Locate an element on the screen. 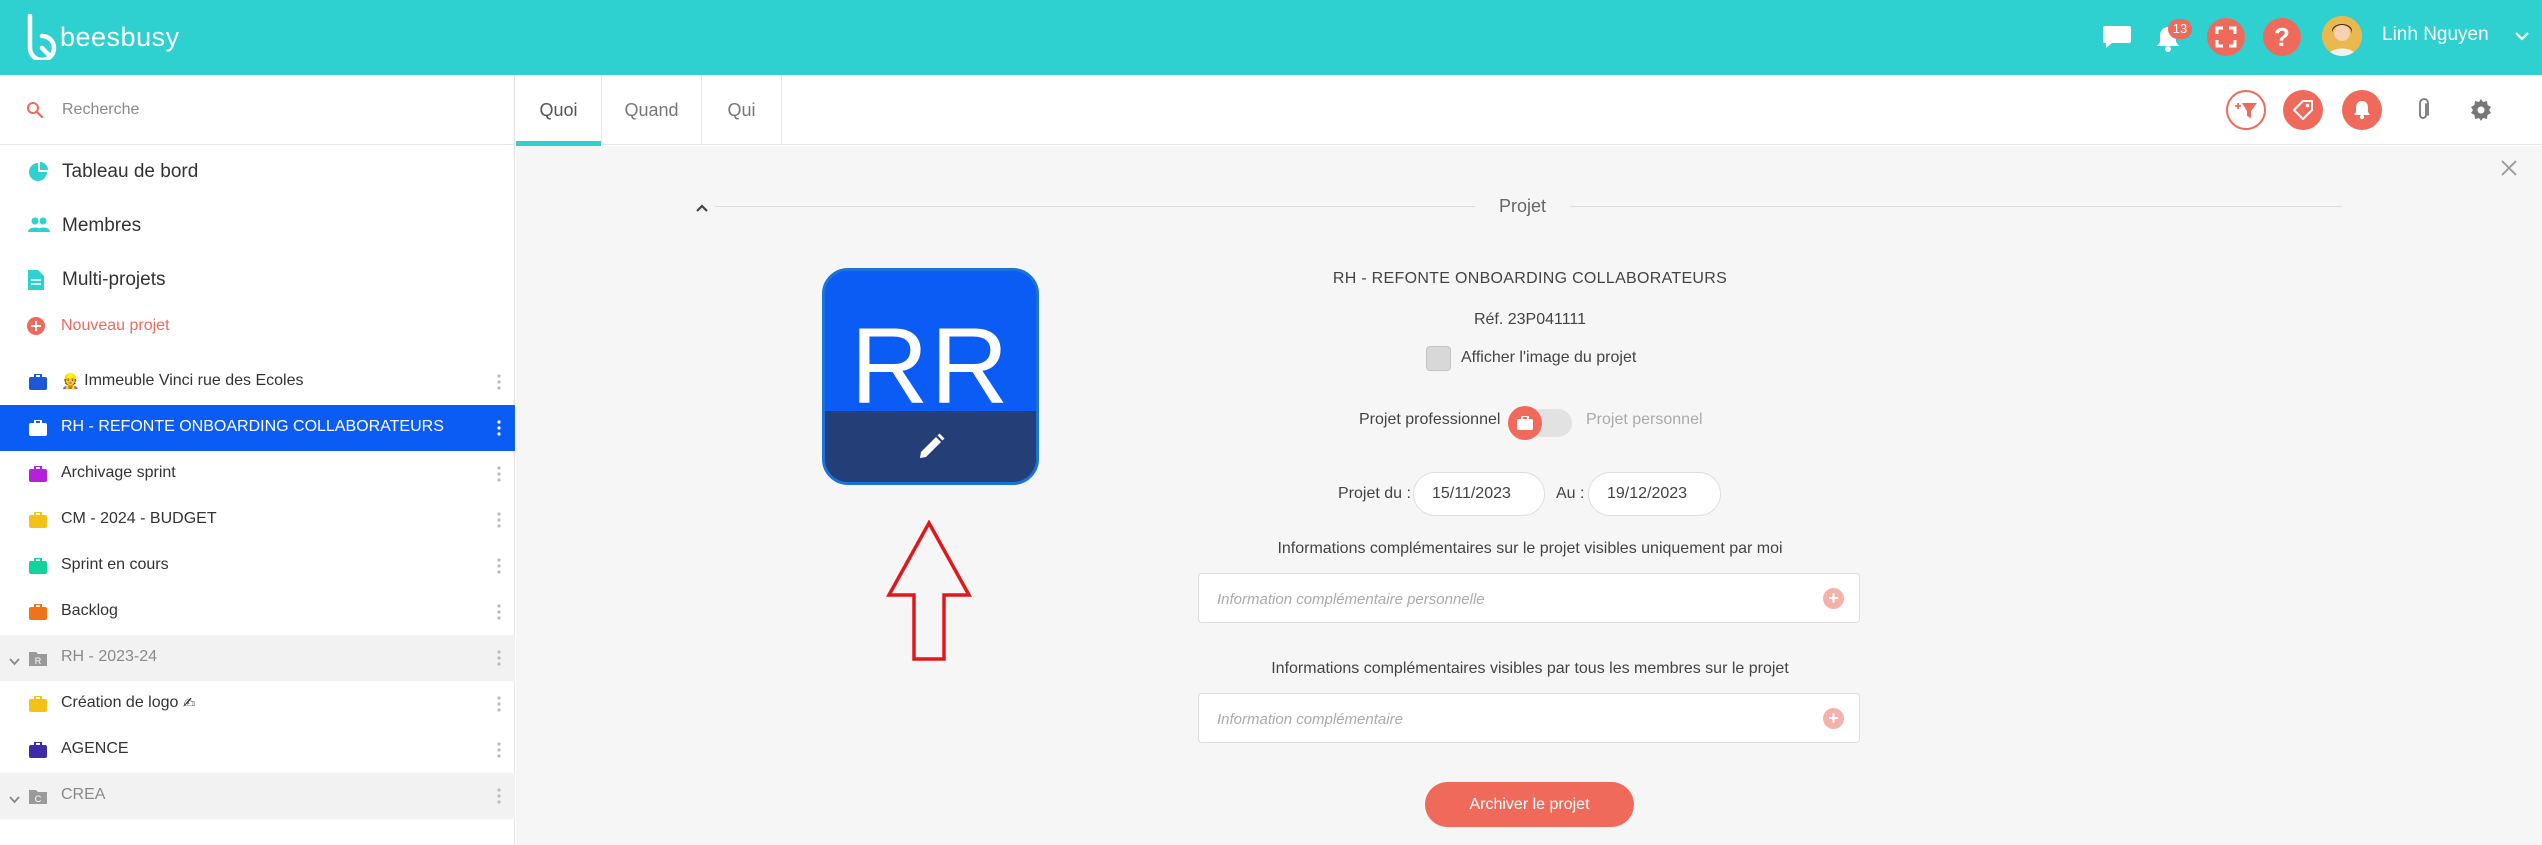 This screenshot has width=2542, height=845. project-initials: RR is located at coordinates (930, 365).